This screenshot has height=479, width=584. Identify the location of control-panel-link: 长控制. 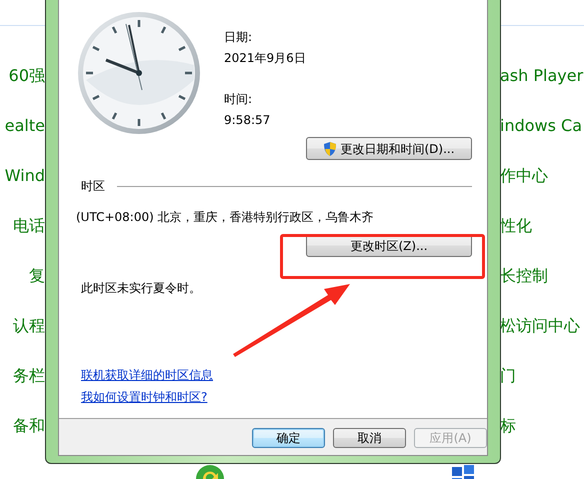
(524, 275).